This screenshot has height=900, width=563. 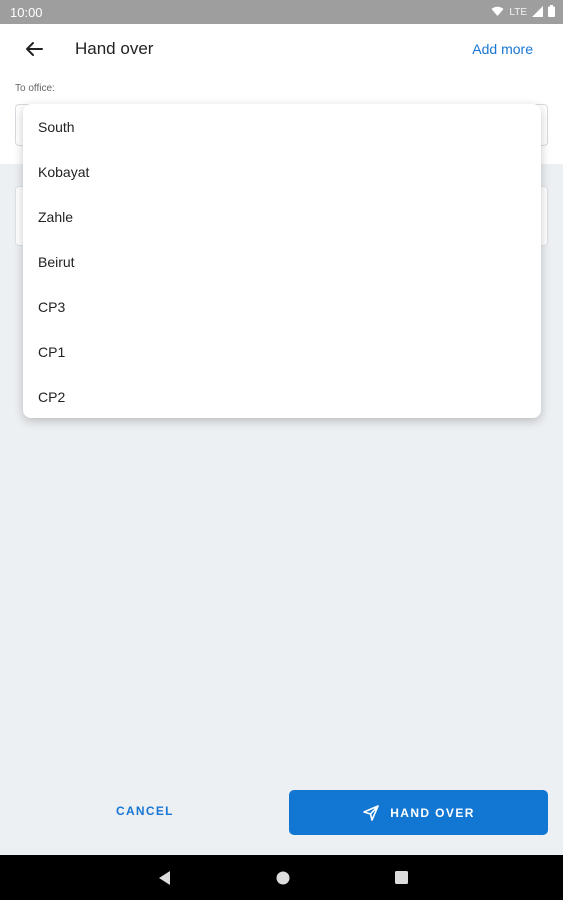 I want to click on add-more-button: Add more, so click(x=502, y=49).